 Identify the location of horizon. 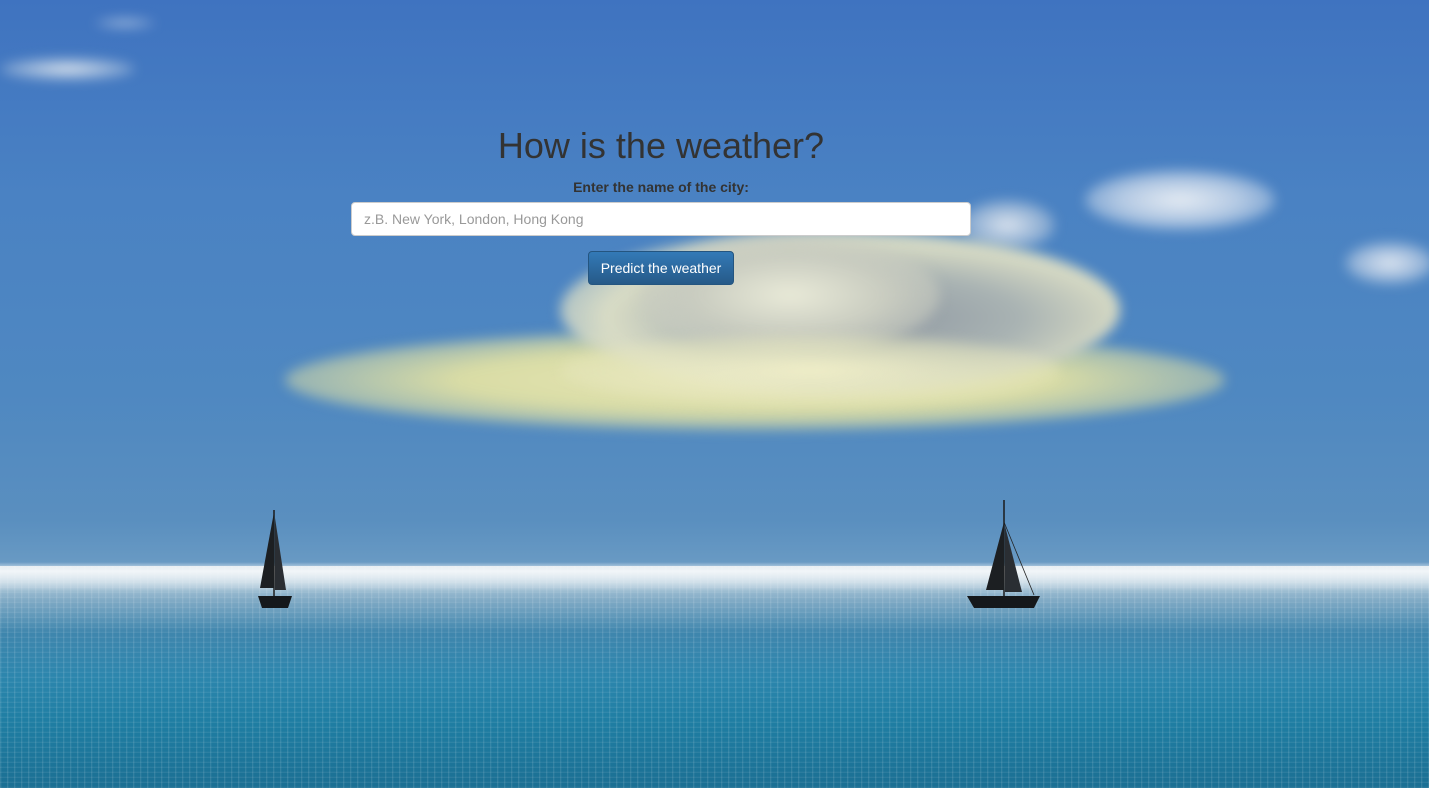
(714, 577).